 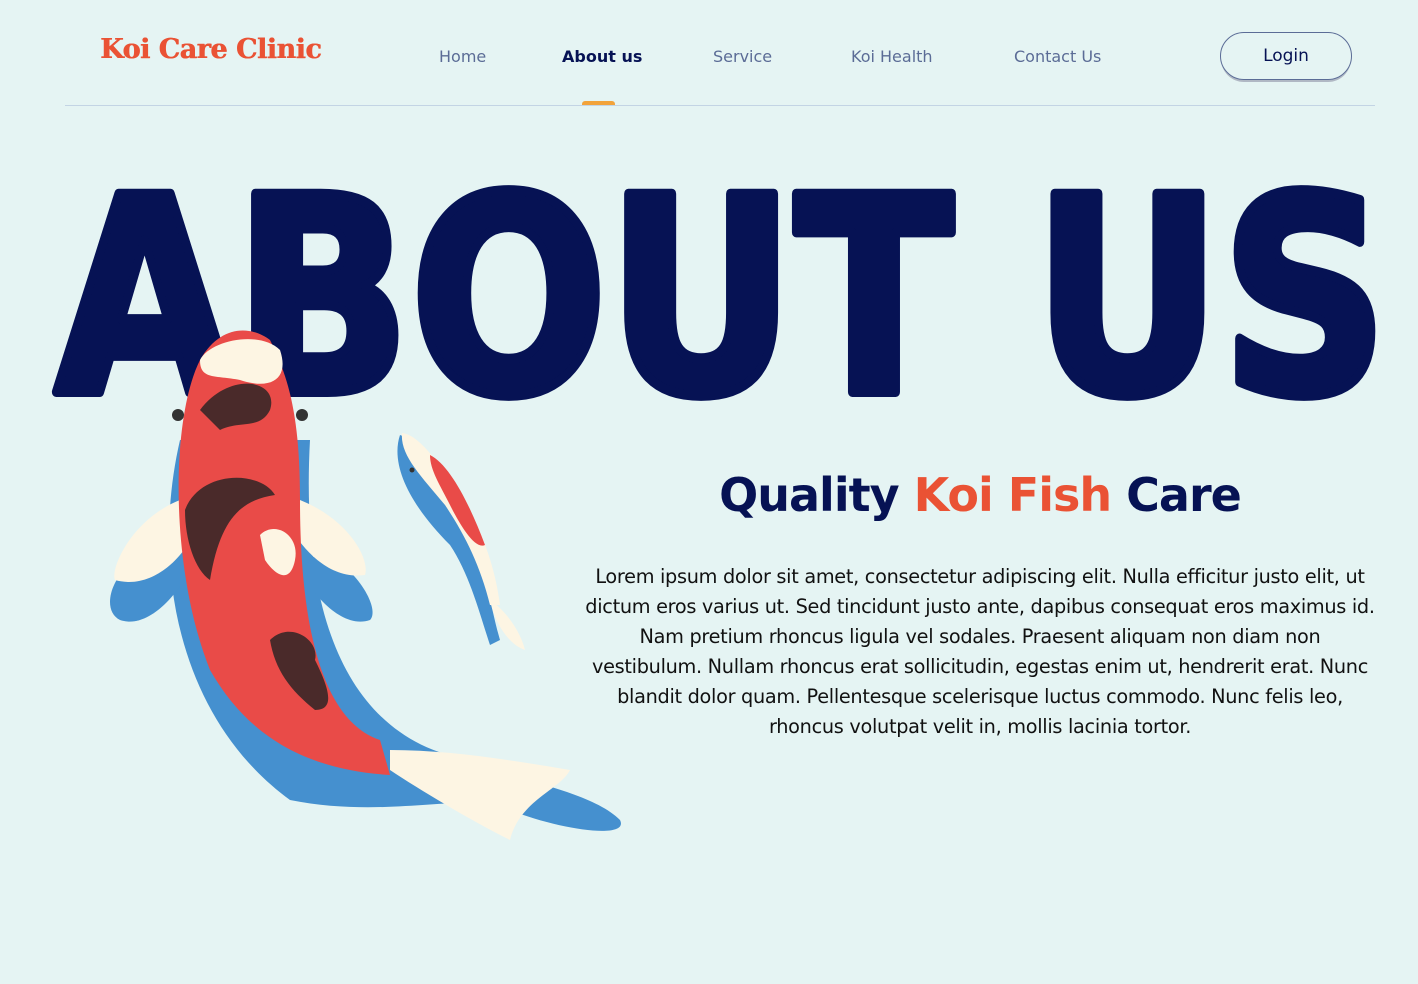 I want to click on logo: Koi Care Clinic, so click(x=211, y=49).